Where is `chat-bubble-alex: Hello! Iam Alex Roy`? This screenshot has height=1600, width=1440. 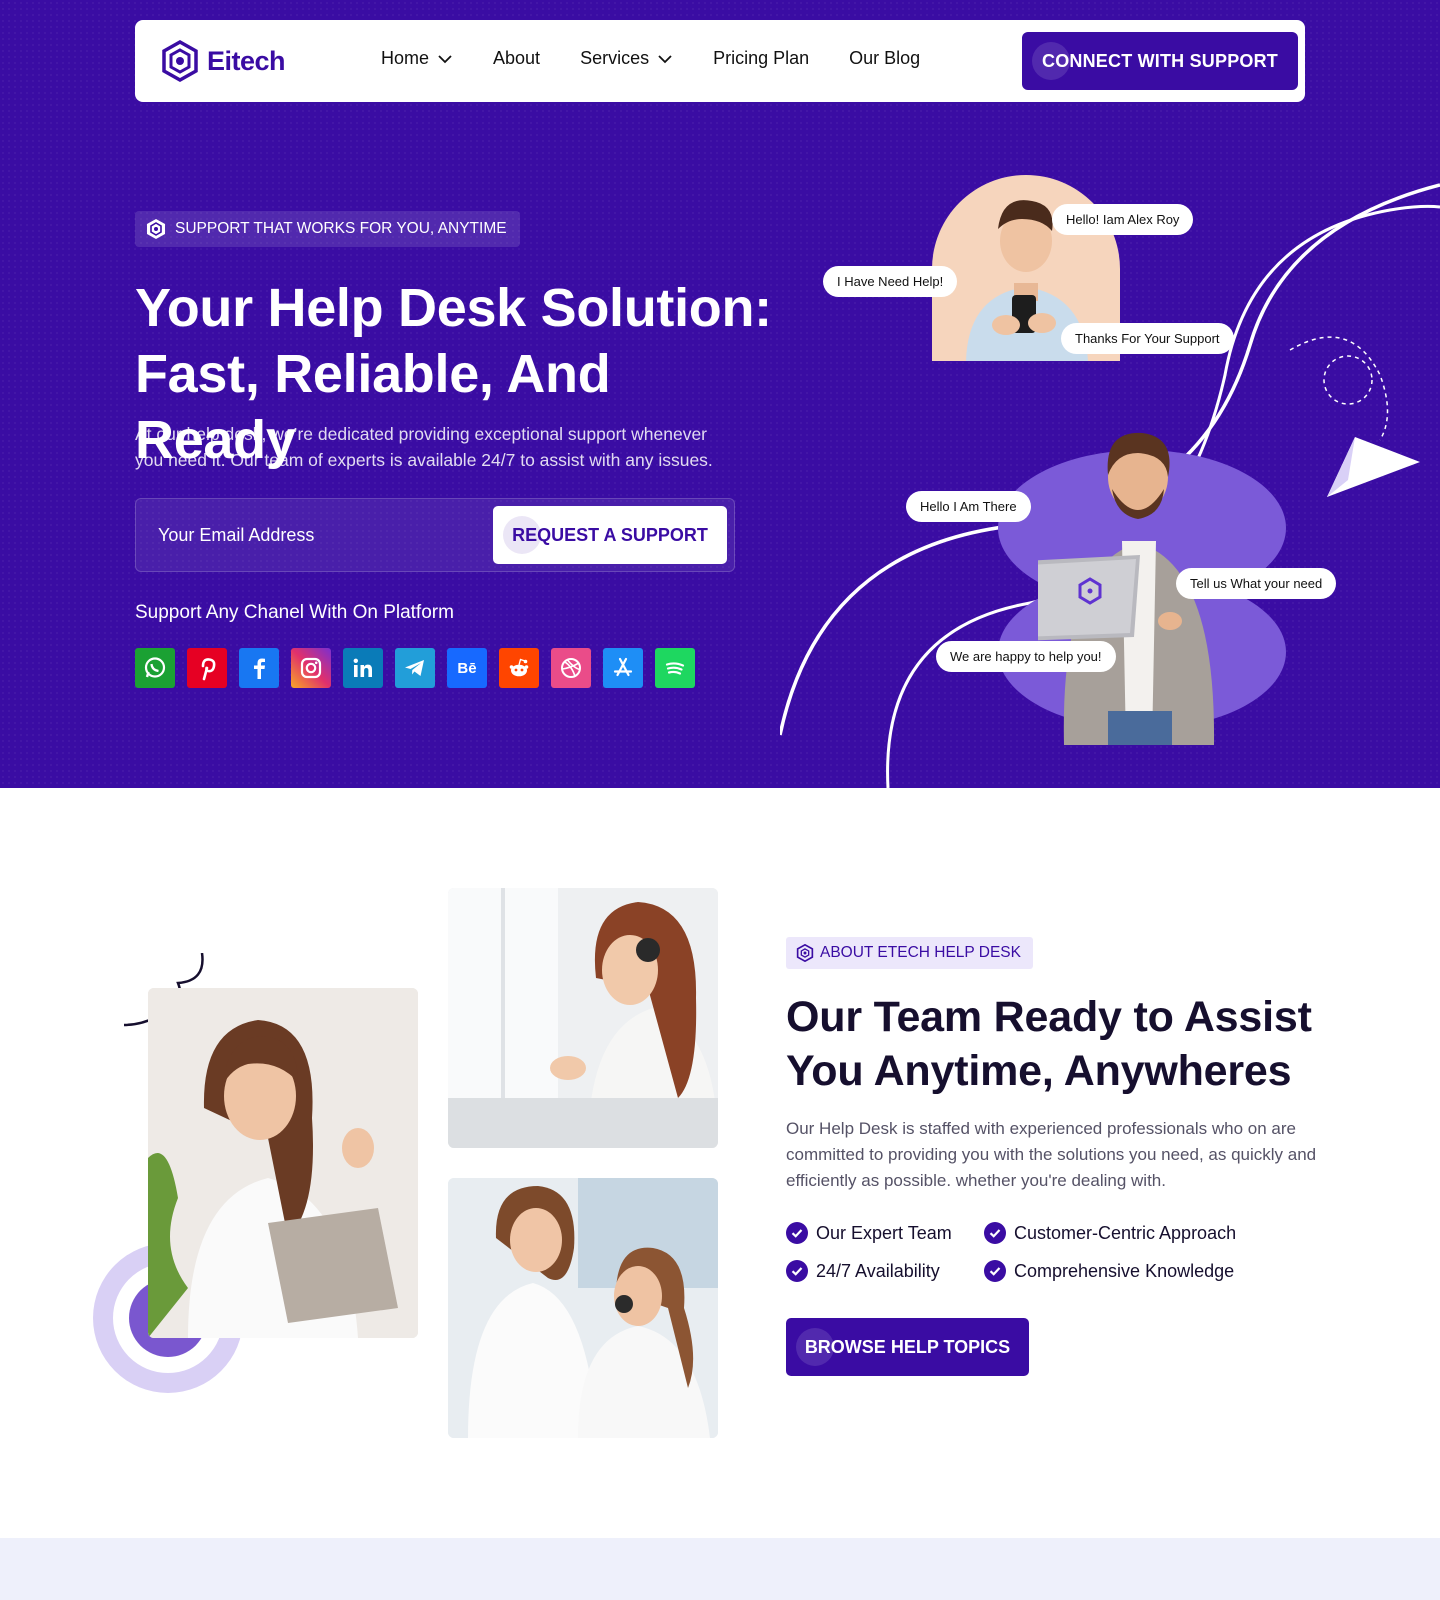
chat-bubble-alex: Hello! Iam Alex Roy is located at coordinates (1123, 219).